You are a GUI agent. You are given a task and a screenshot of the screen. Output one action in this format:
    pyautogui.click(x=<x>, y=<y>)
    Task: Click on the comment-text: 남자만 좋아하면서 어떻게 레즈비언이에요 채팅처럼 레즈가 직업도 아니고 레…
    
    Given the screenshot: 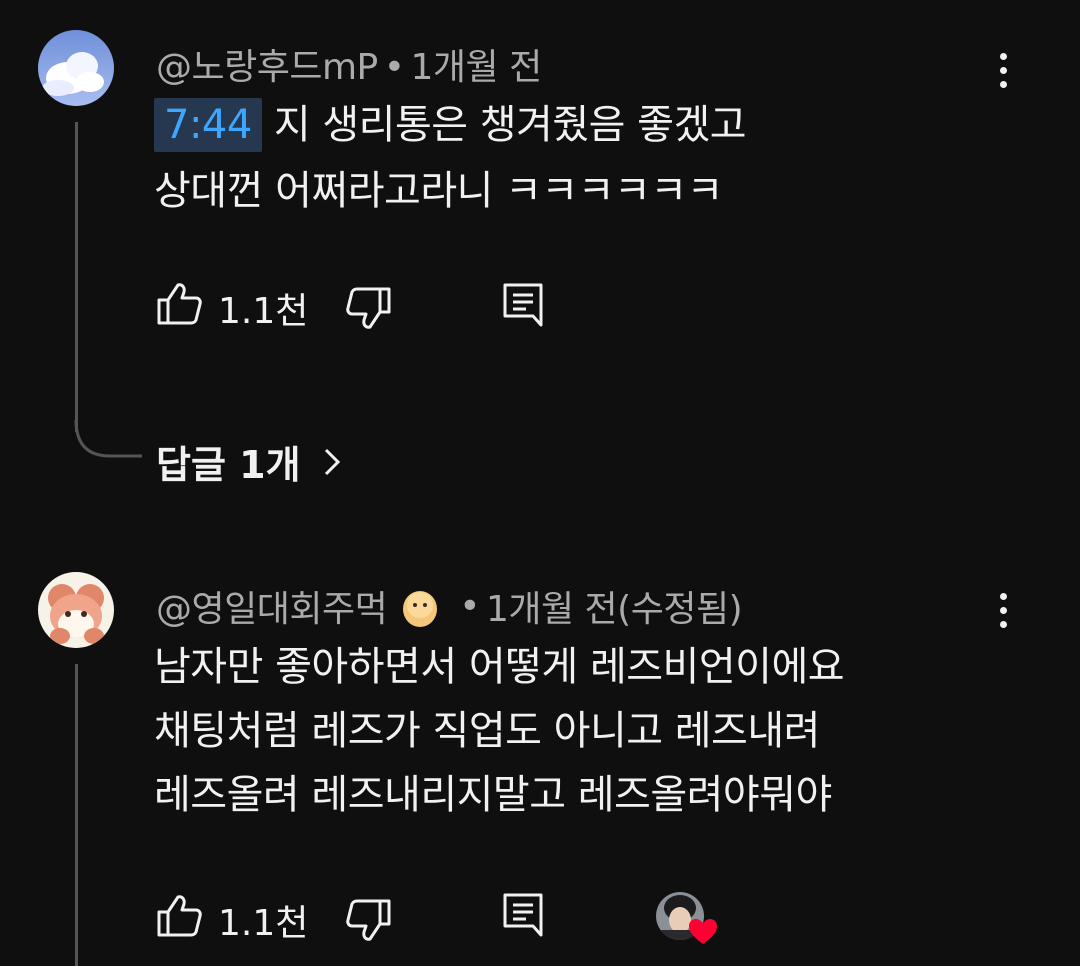 What is the action you would take?
    pyautogui.click(x=499, y=731)
    